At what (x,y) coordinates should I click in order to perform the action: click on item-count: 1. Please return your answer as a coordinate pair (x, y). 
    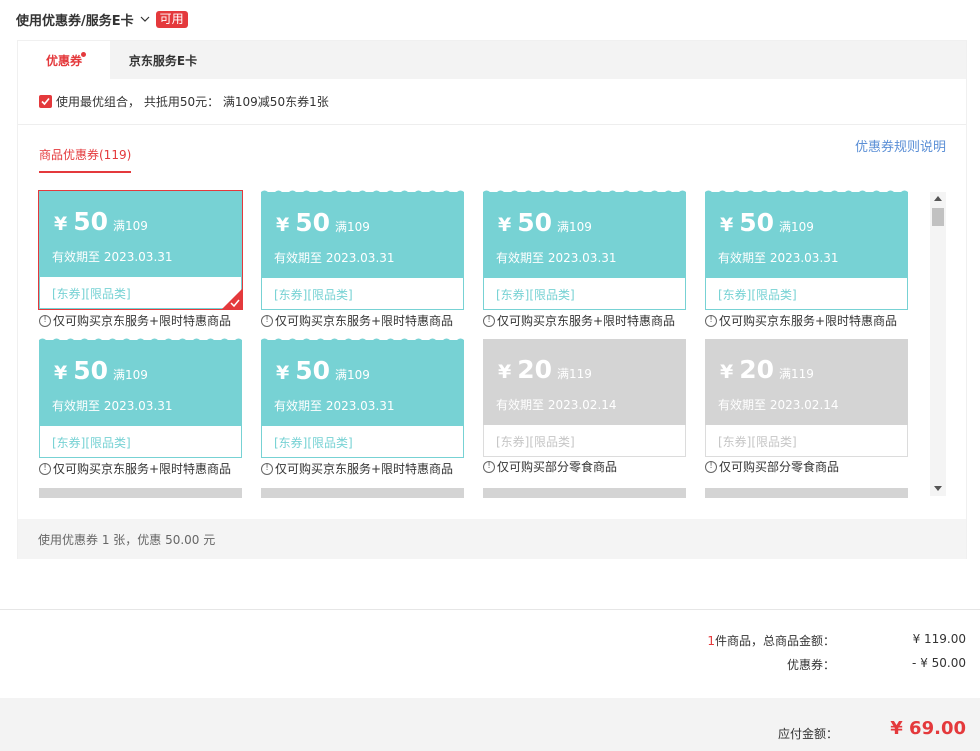
    Looking at the image, I should click on (711, 641).